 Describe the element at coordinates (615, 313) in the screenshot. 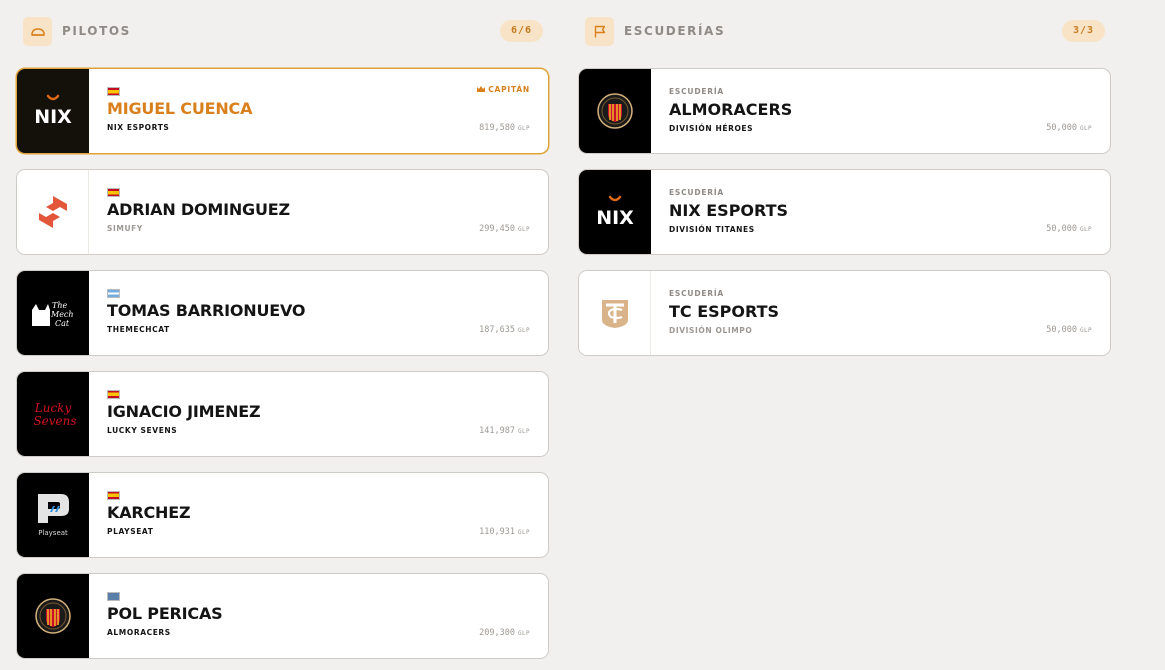

I see `tc-esports-logo` at that location.